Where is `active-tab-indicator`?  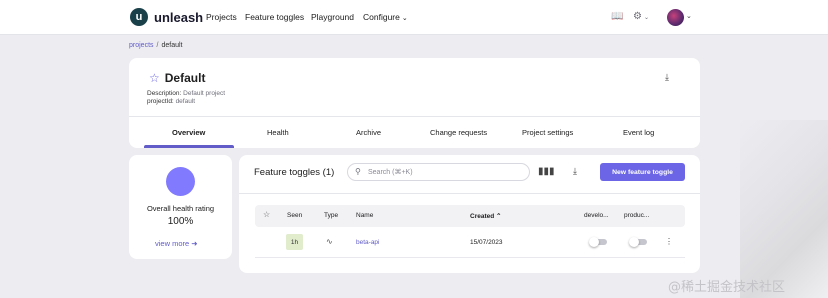
active-tab-indicator is located at coordinates (189, 146).